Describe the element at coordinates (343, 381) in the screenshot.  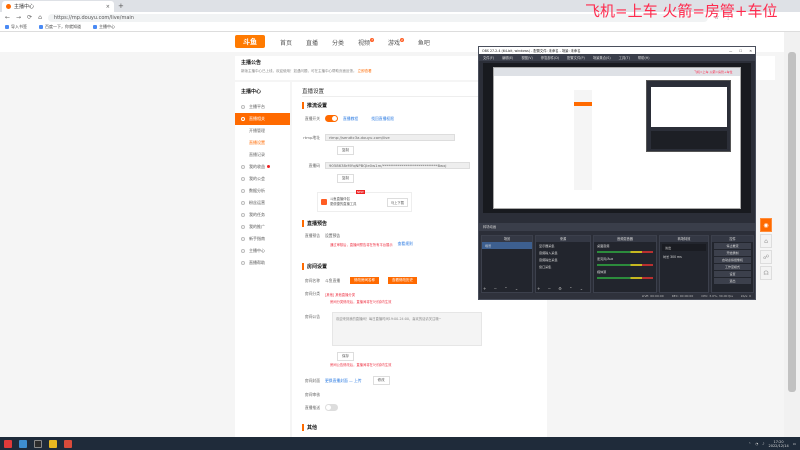
I see `cover-upload-link: 更换直播封面 — 上传` at that location.